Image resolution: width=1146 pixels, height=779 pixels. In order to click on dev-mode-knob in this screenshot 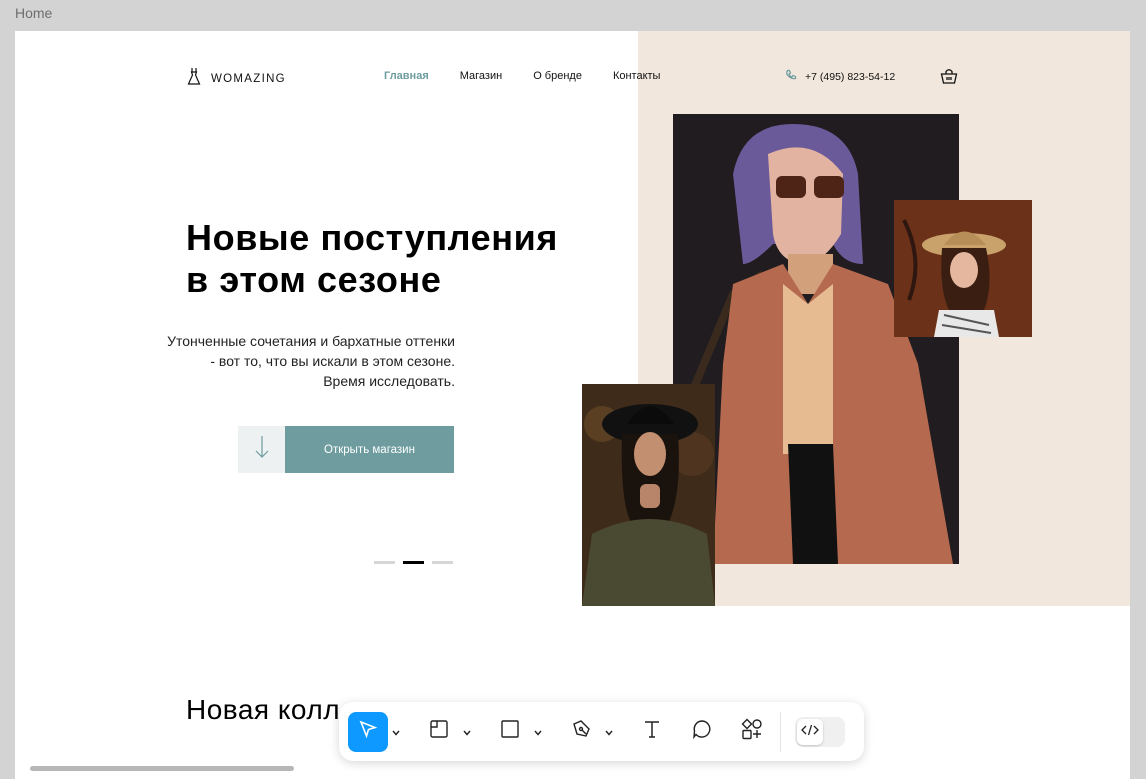, I will do `click(810, 731)`.